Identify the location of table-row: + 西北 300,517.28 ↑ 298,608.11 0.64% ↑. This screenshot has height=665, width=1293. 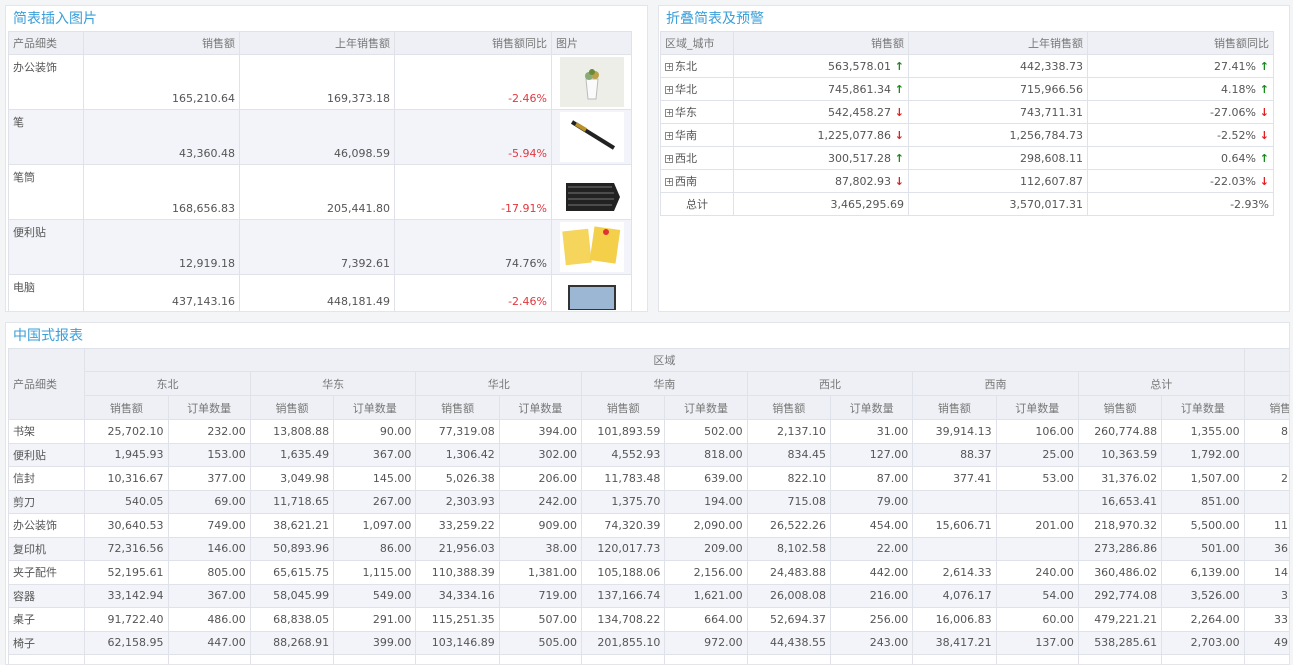
(967, 158).